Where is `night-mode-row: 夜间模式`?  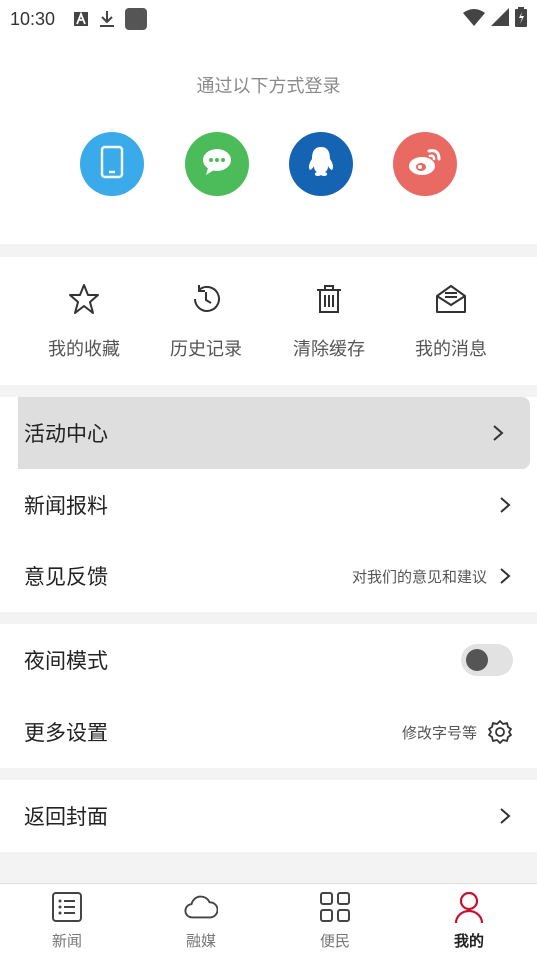
night-mode-row: 夜间模式 is located at coordinates (268, 660).